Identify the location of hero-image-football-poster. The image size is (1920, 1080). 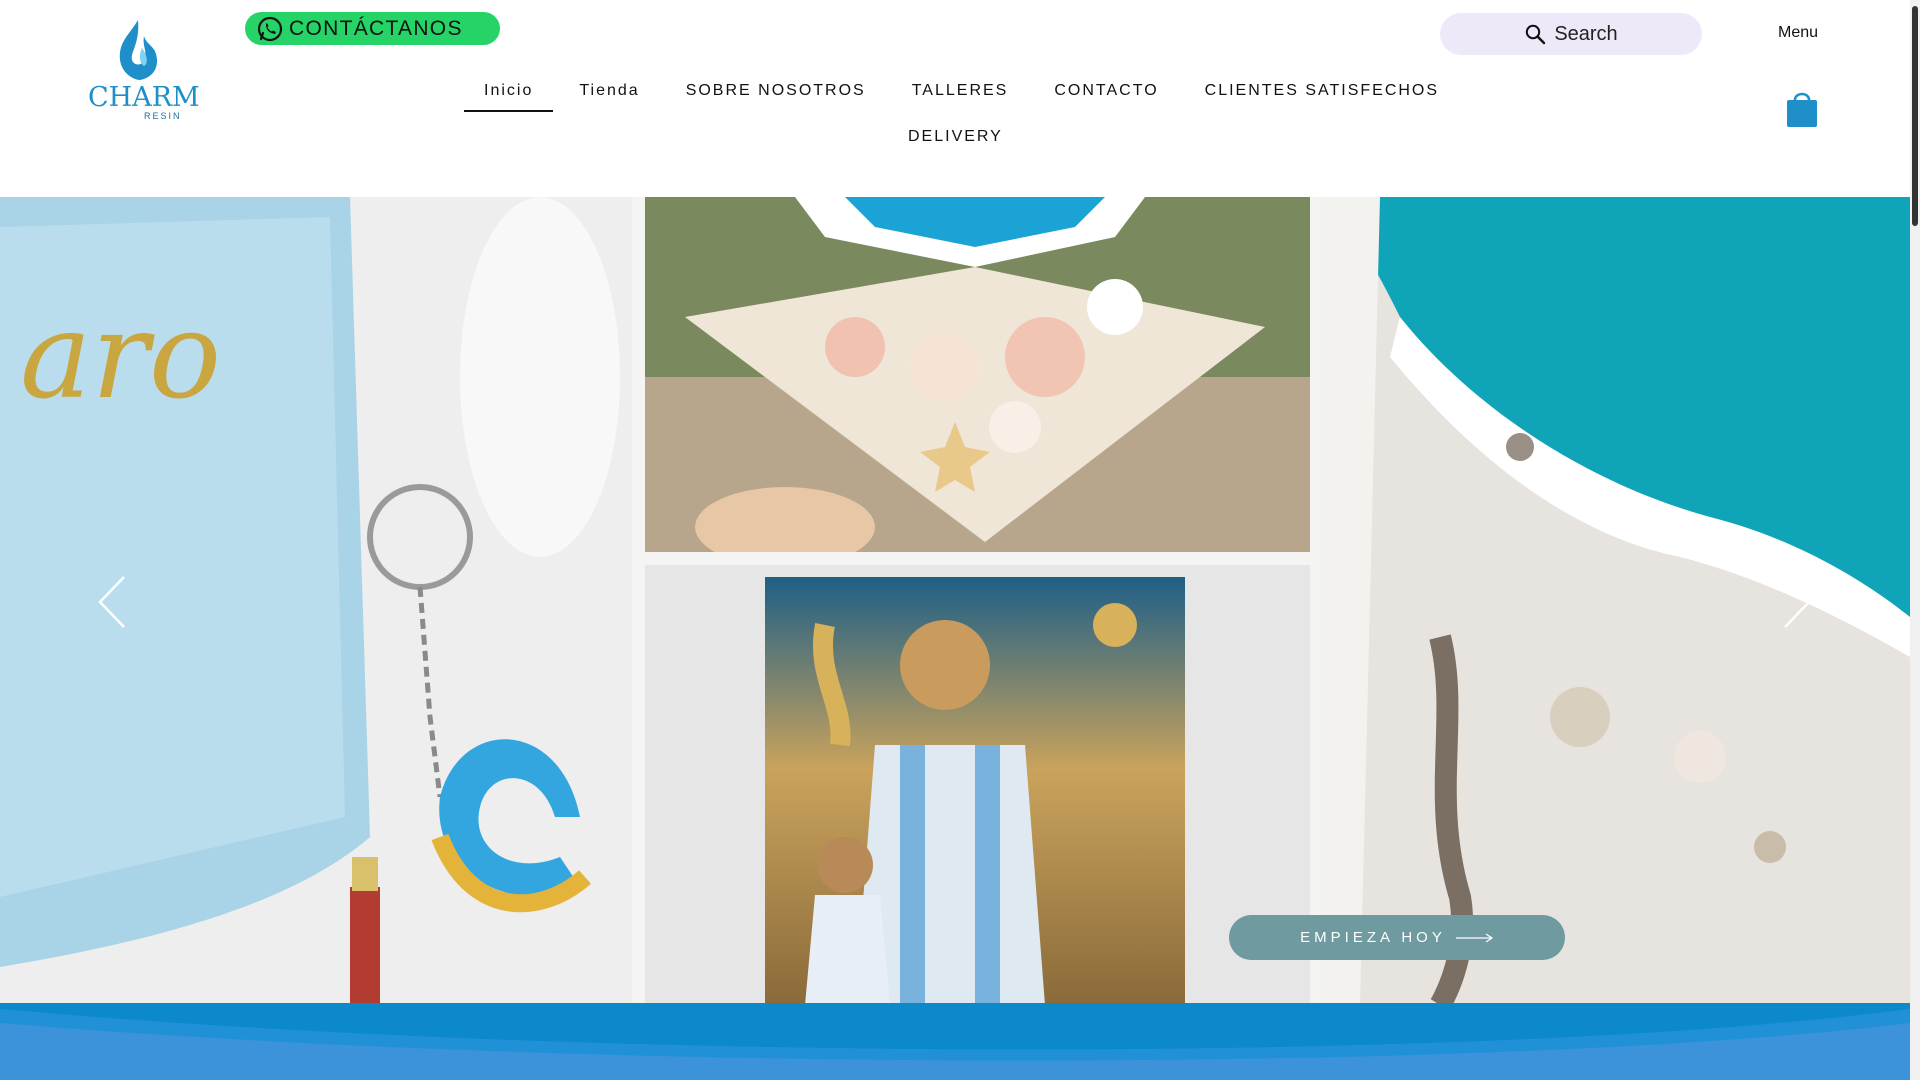
(977, 785).